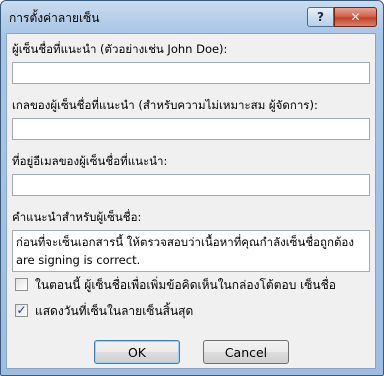 The height and width of the screenshot is (376, 384). I want to click on ok-button: OK, so click(137, 352).